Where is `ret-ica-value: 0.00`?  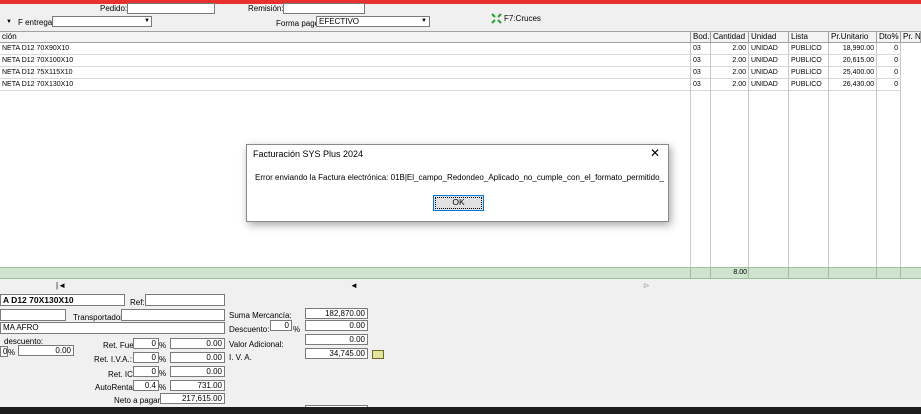 ret-ica-value: 0.00 is located at coordinates (197, 371).